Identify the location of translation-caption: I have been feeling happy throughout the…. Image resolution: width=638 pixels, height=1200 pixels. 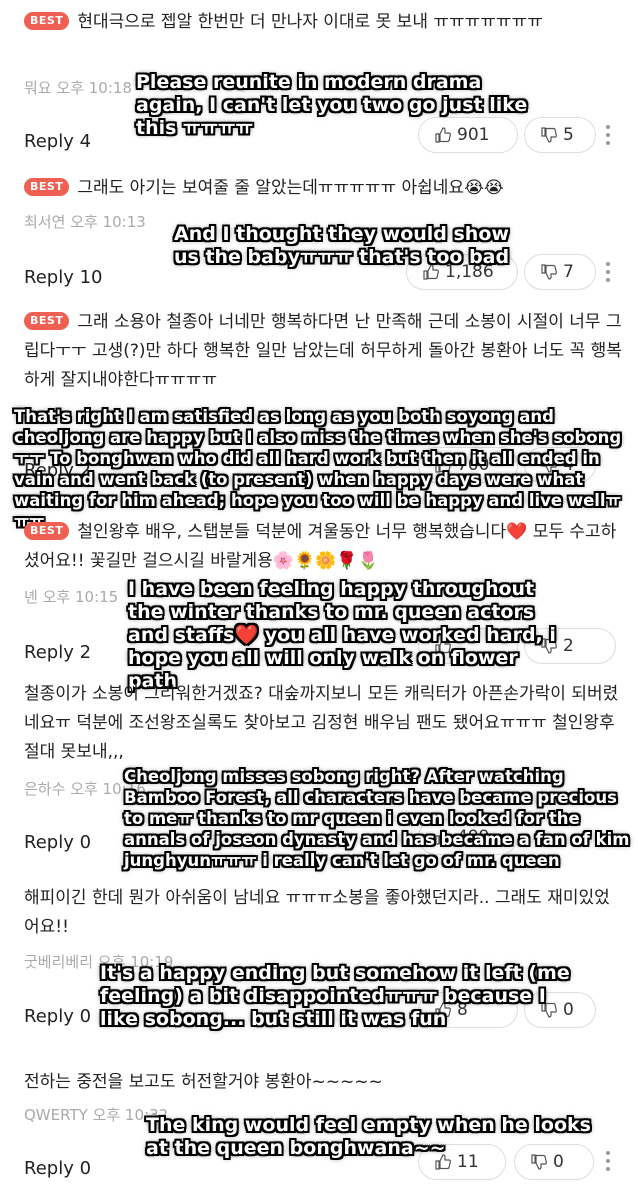
(342, 635).